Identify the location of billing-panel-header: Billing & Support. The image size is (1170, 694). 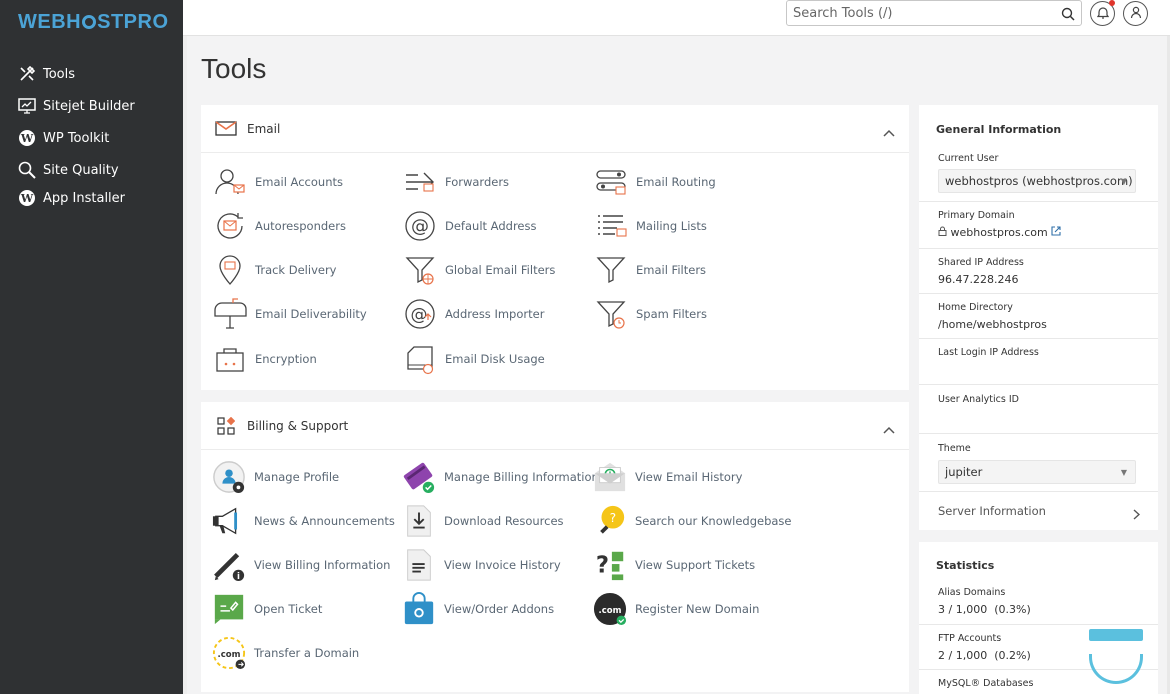
(555, 426).